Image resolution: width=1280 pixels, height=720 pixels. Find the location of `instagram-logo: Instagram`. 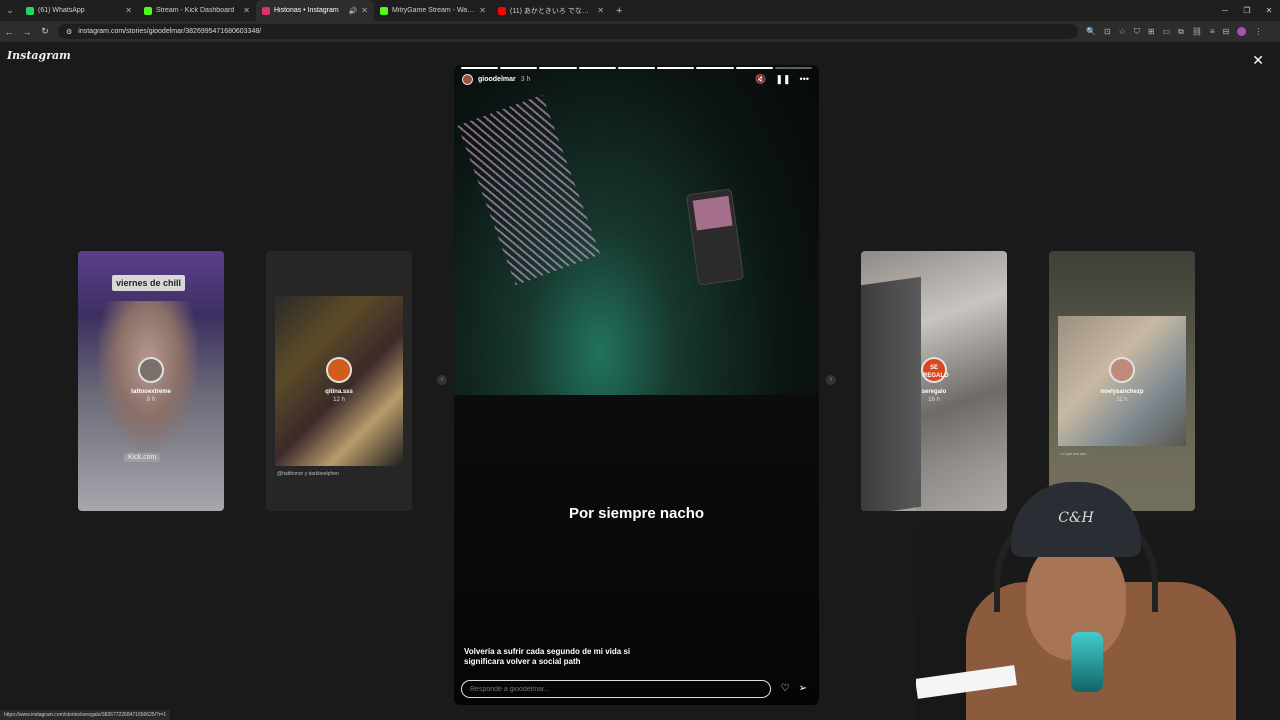

instagram-logo: Instagram is located at coordinates (39, 55).